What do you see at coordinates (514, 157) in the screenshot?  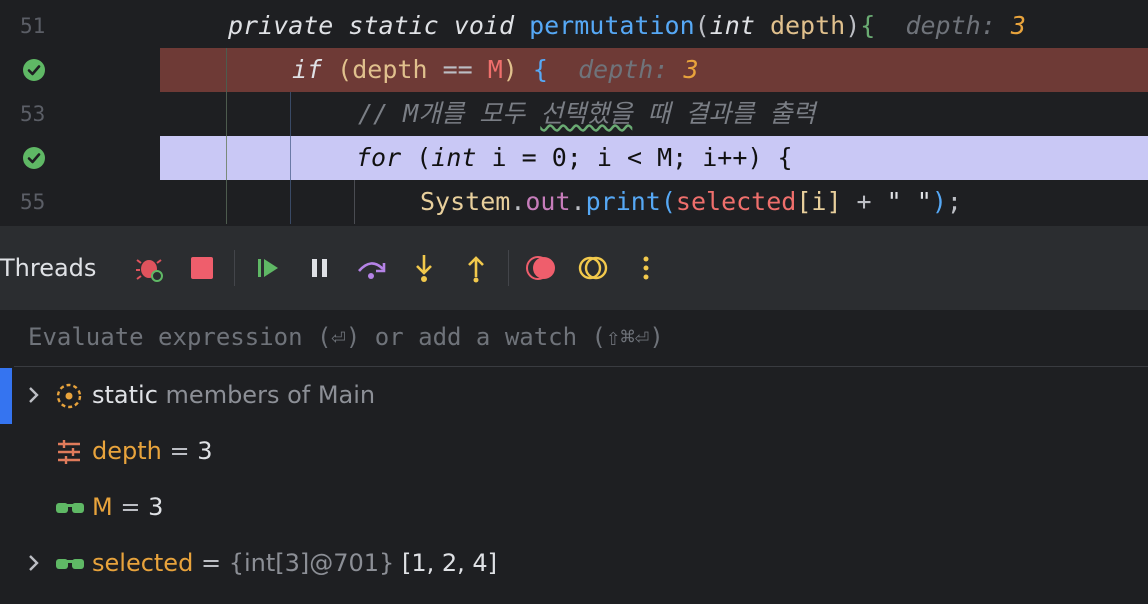 I see `loop-init: i =` at bounding box center [514, 157].